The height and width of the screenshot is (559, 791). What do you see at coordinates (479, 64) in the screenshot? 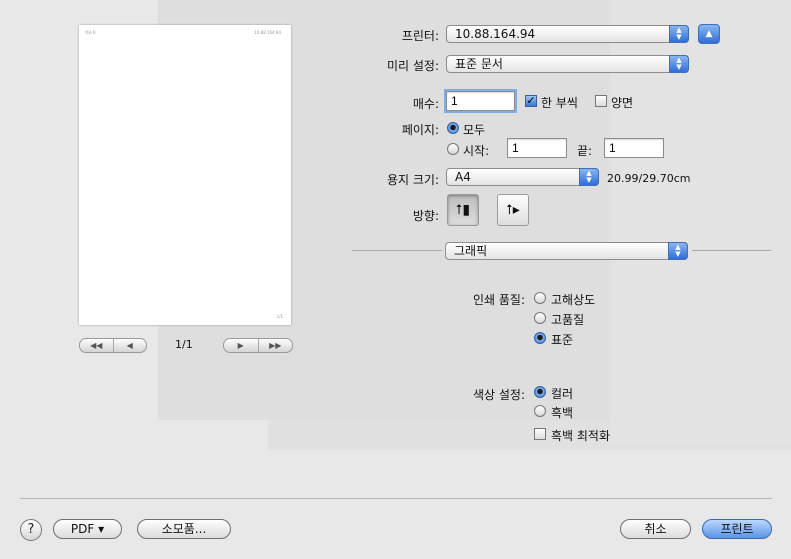
I see `presets-value: 표준 문서` at bounding box center [479, 64].